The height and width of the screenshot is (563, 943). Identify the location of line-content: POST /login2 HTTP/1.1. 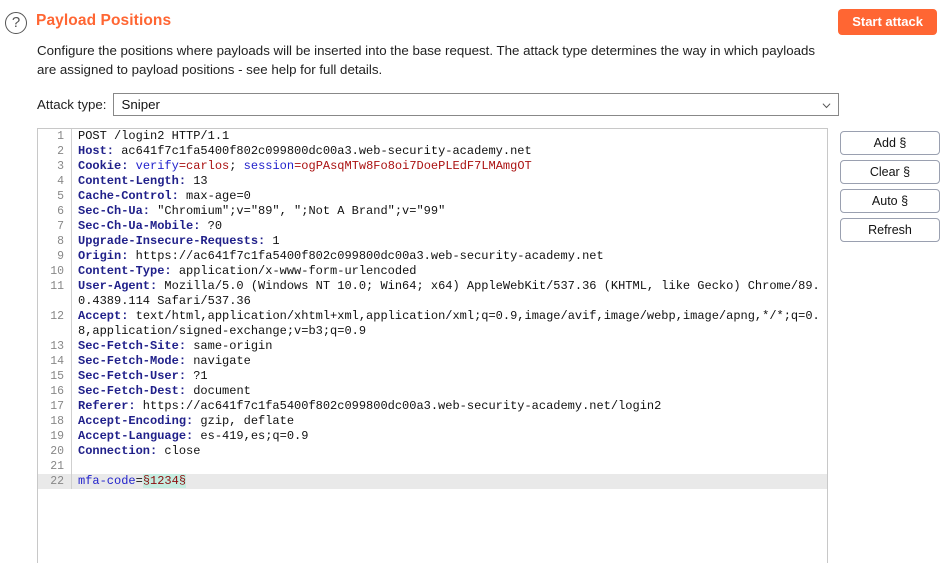
(448, 136).